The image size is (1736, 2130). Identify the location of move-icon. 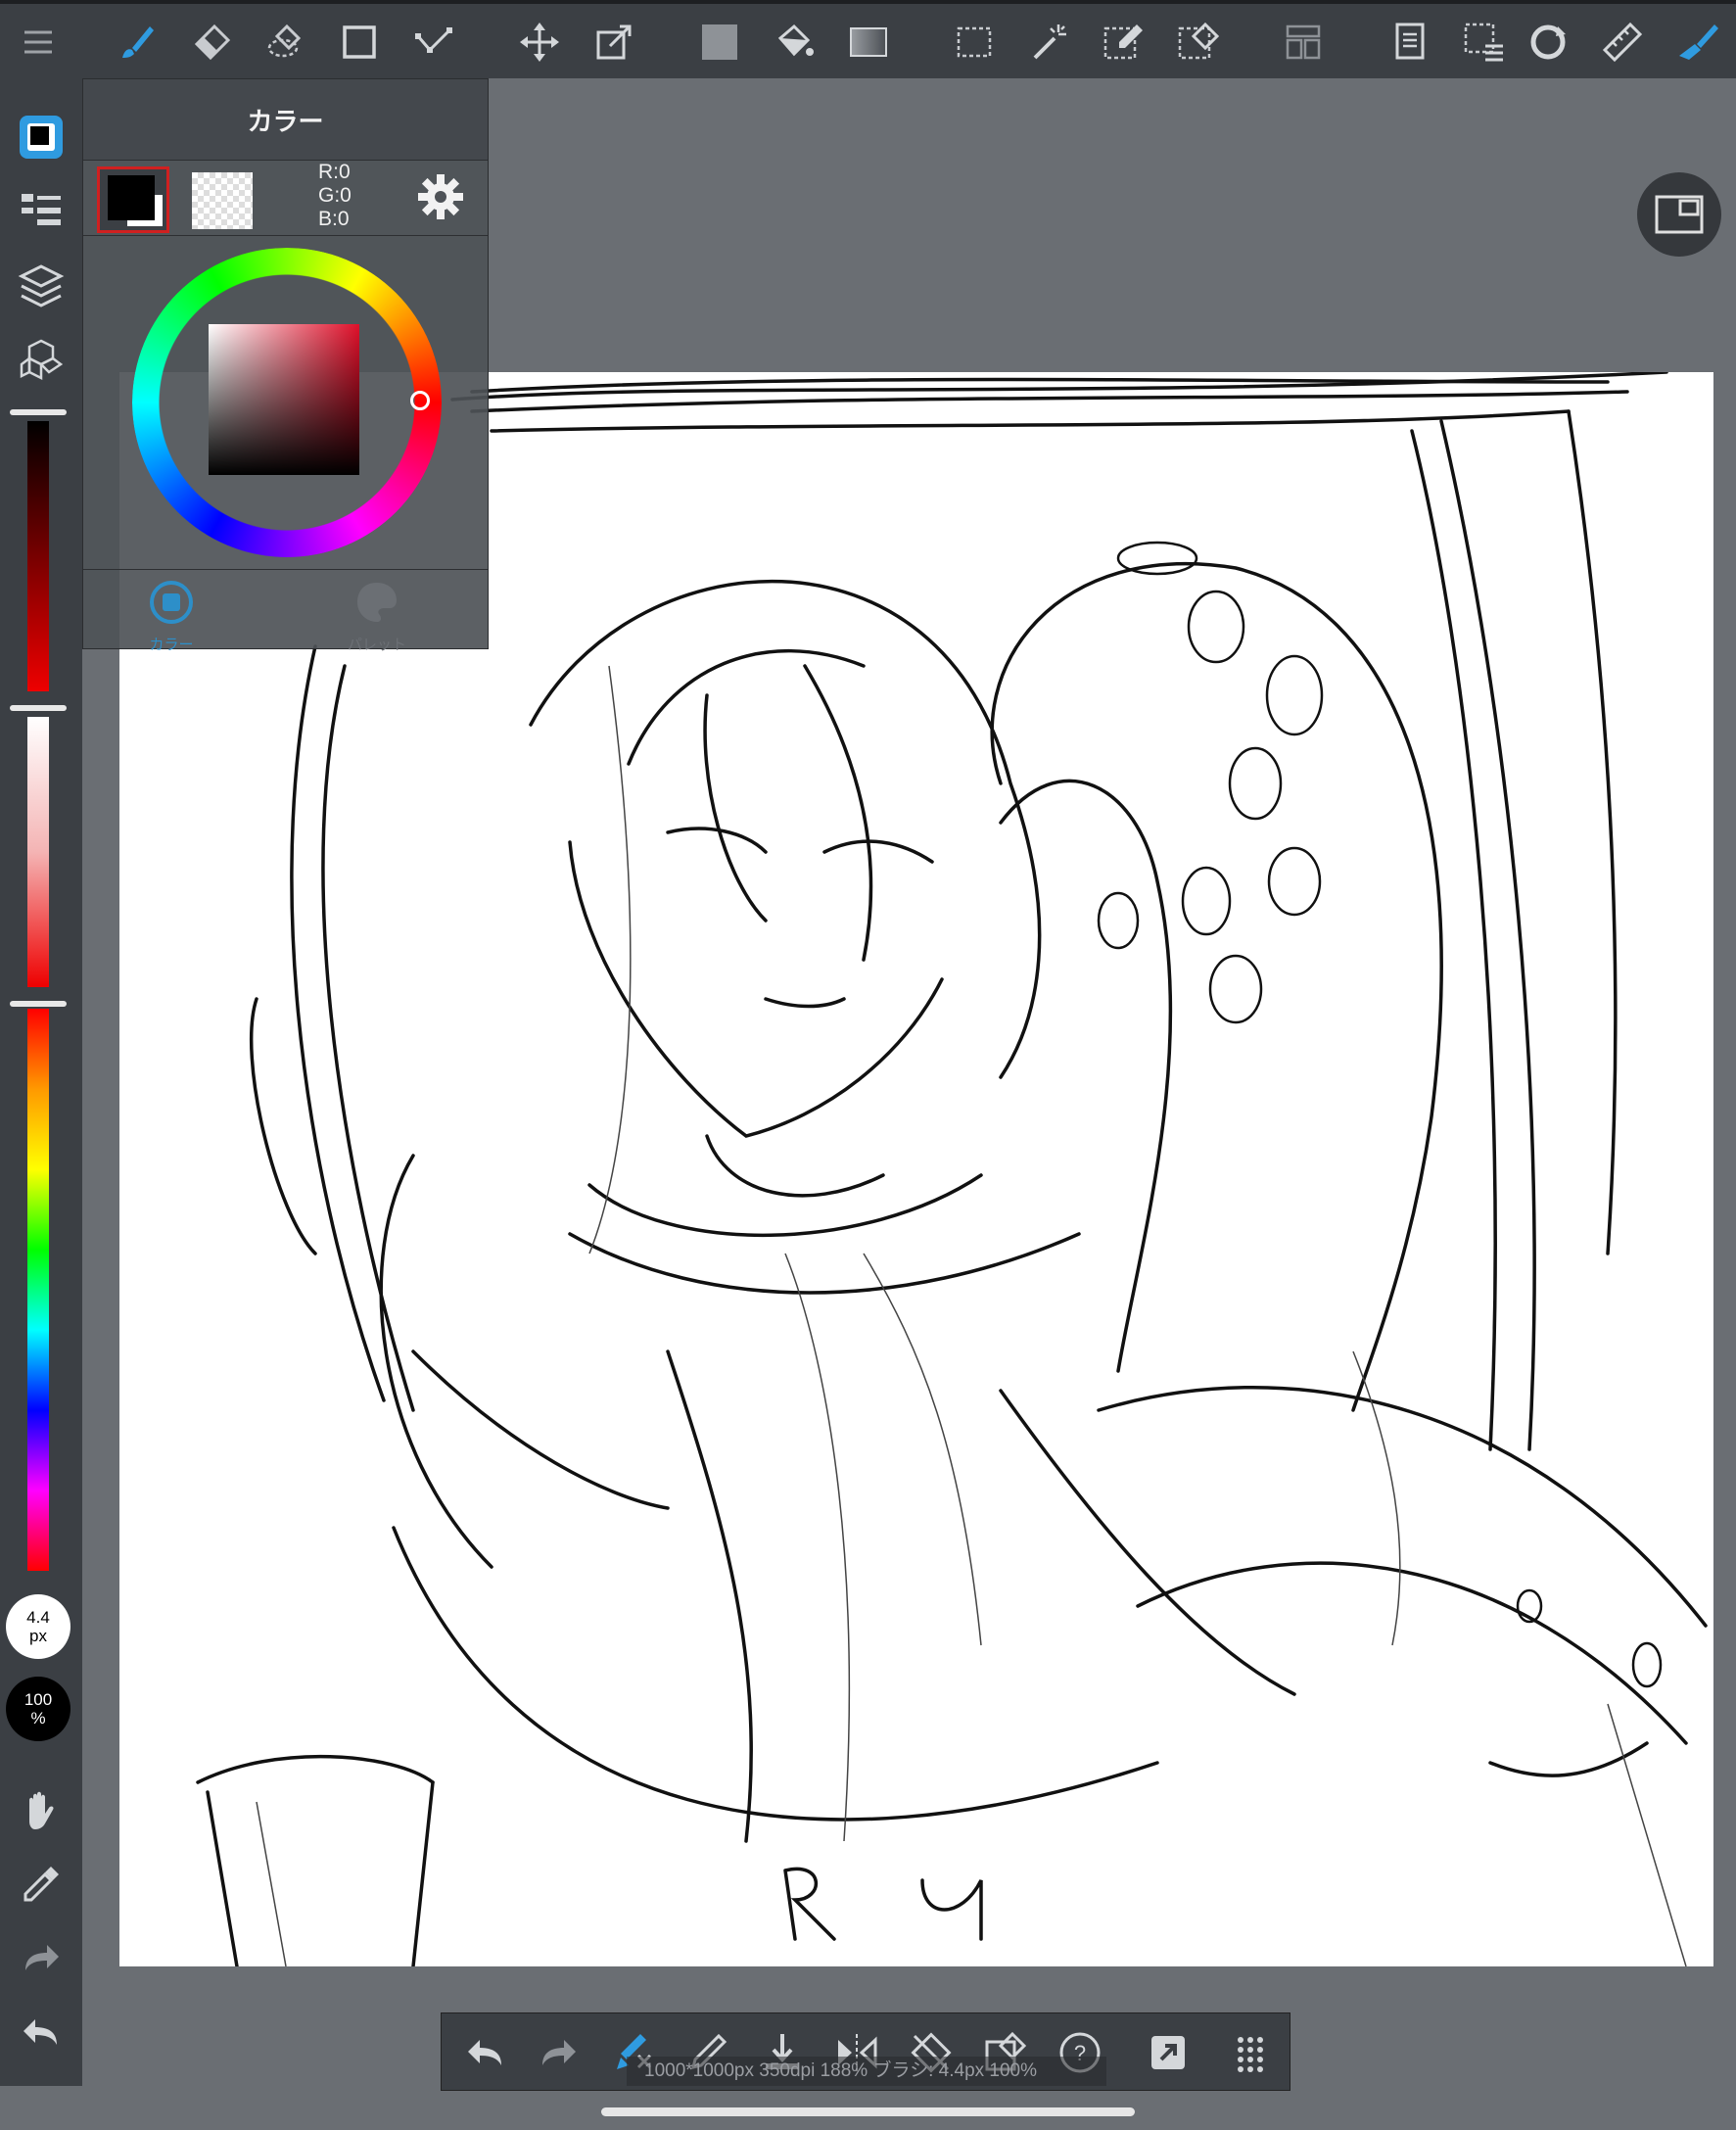
(539, 42).